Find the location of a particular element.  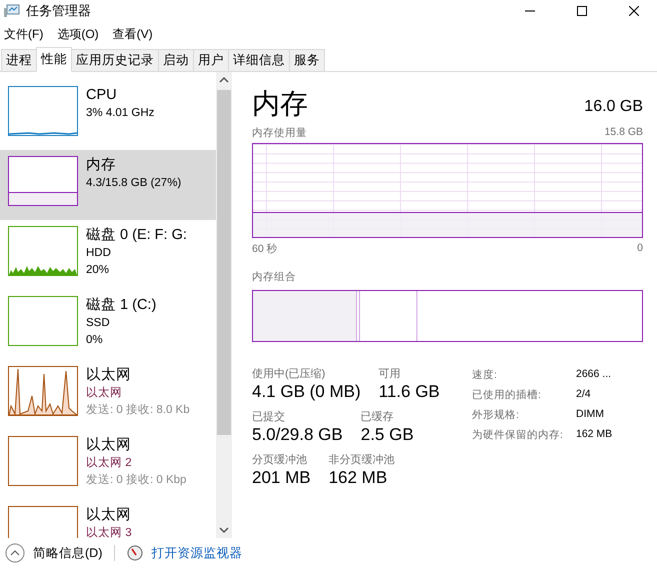

total-capacity: 16.0 GB is located at coordinates (613, 107).